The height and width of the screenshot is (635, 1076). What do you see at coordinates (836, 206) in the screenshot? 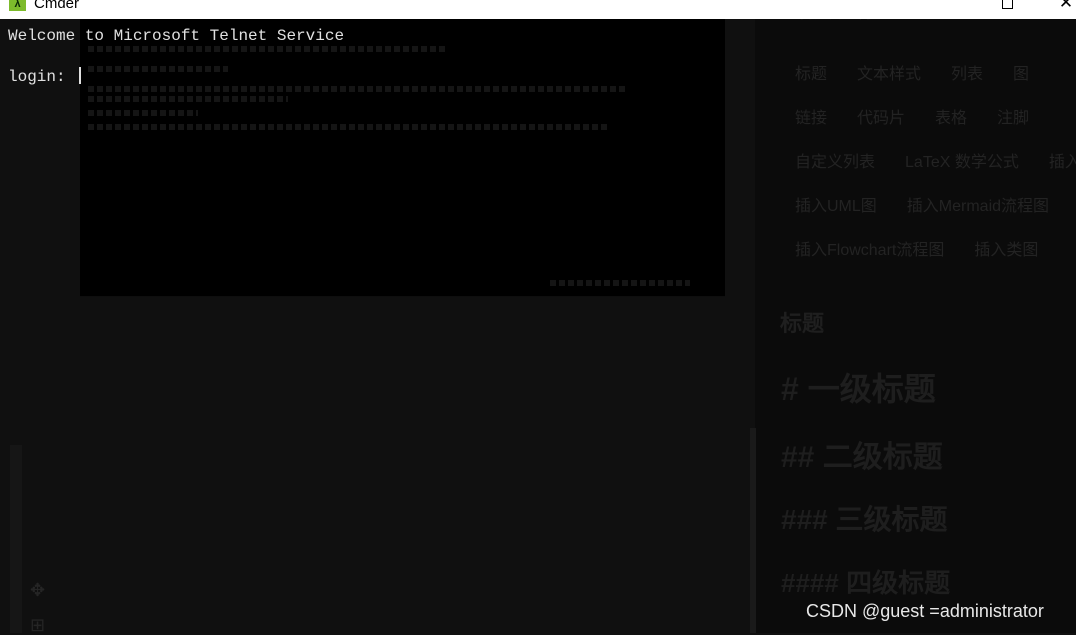
I see `background-item: 插入UML图` at bounding box center [836, 206].